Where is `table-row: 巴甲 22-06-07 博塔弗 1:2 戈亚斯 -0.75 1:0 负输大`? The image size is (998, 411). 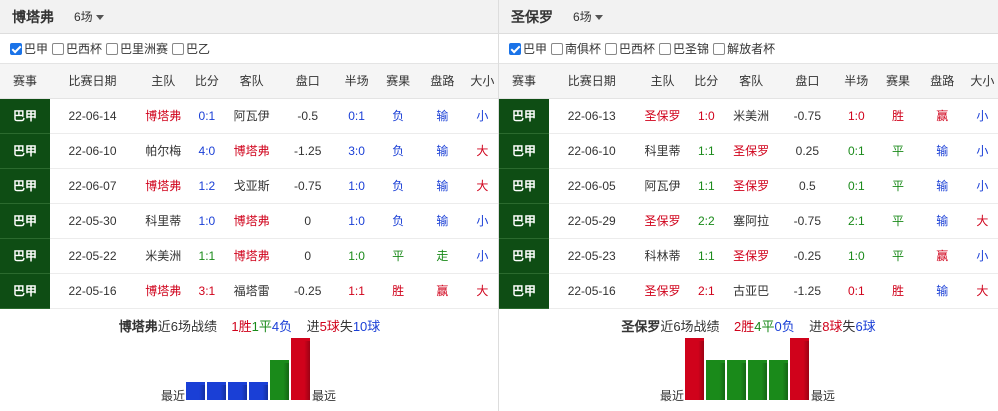
table-row: 巴甲 22-06-07 博塔弗 1:2 戈亚斯 -0.75 1:0 负输大 is located at coordinates (249, 186).